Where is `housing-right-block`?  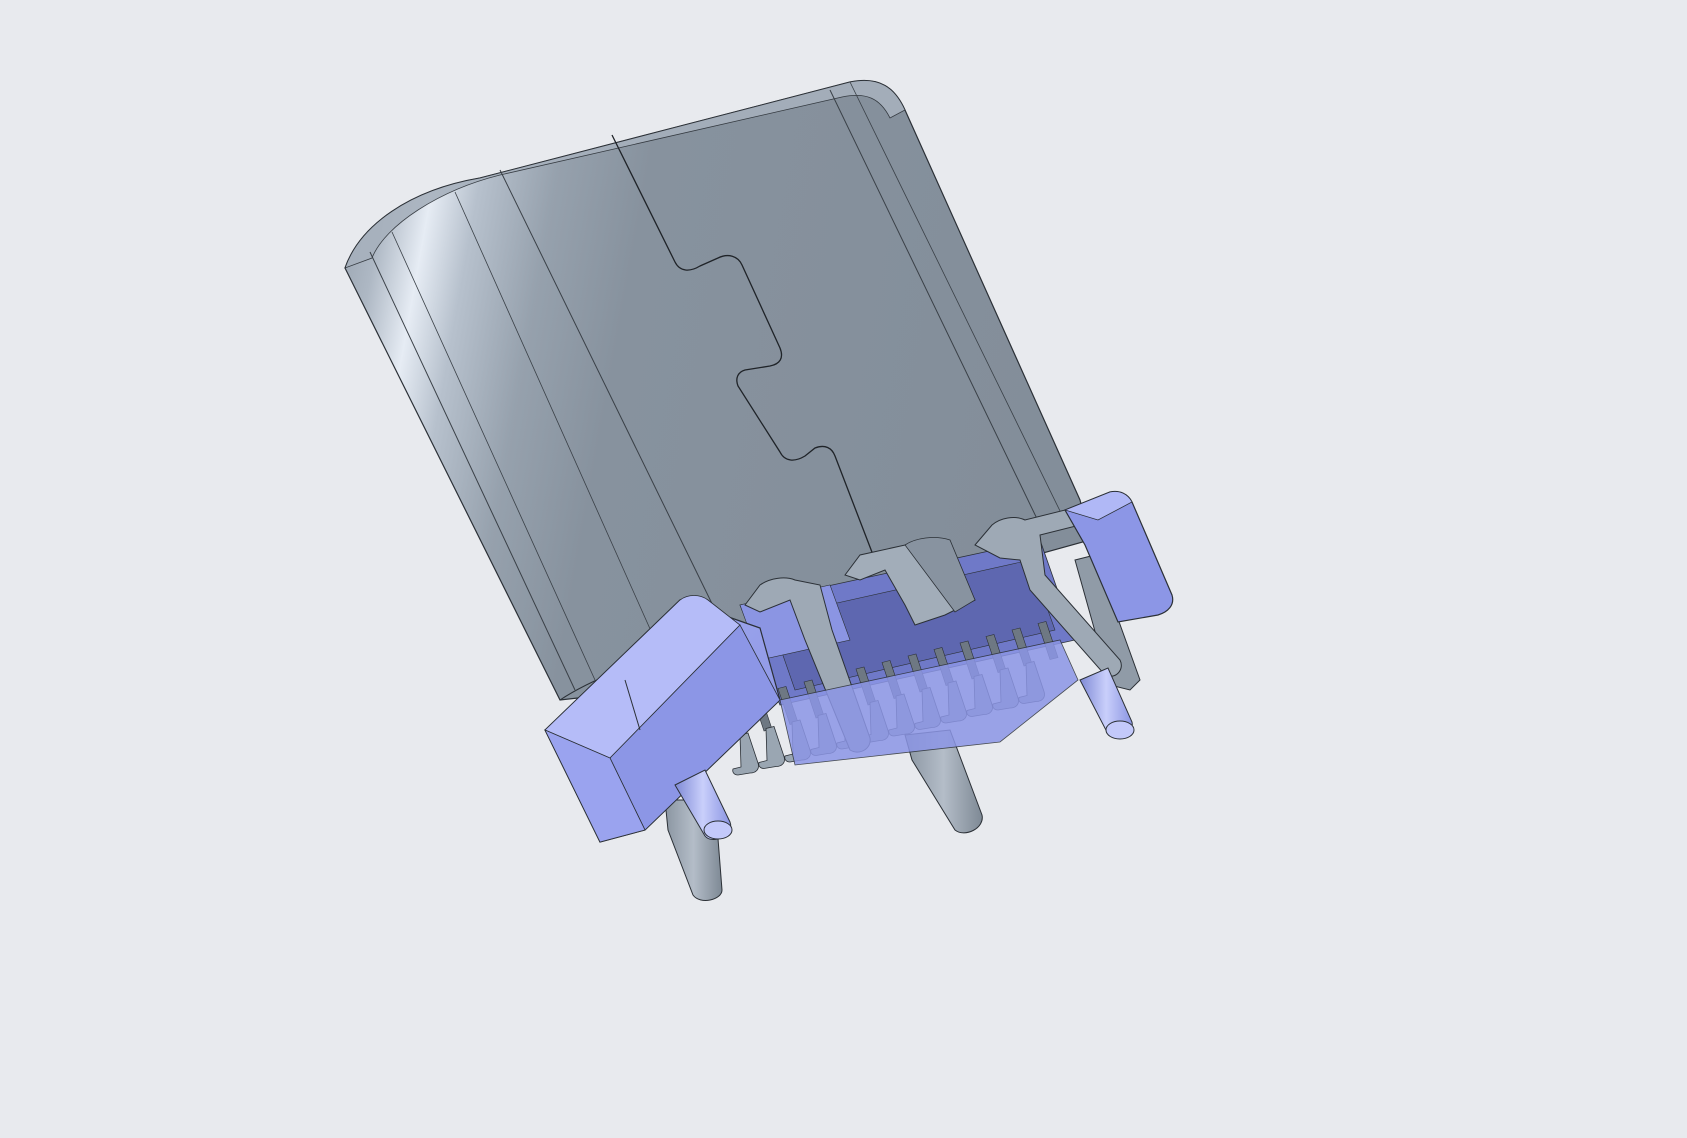 housing-right-block is located at coordinates (1118, 556).